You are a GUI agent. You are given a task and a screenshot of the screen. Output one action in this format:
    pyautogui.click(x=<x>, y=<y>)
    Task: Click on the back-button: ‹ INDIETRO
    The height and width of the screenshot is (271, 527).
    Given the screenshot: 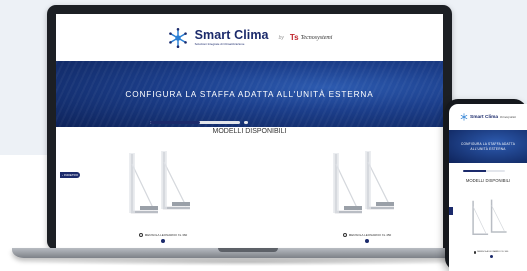 What is the action you would take?
    pyautogui.click(x=70, y=175)
    